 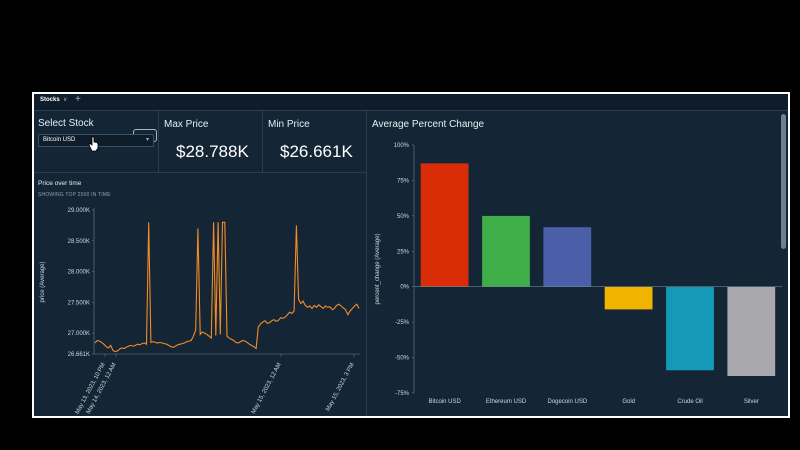 I want to click on bar-ethereum-usd, so click(x=506, y=251).